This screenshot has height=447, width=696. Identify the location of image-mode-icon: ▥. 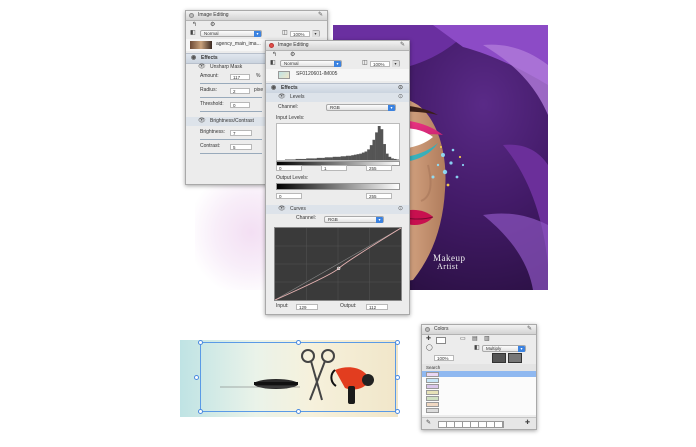
(487, 339).